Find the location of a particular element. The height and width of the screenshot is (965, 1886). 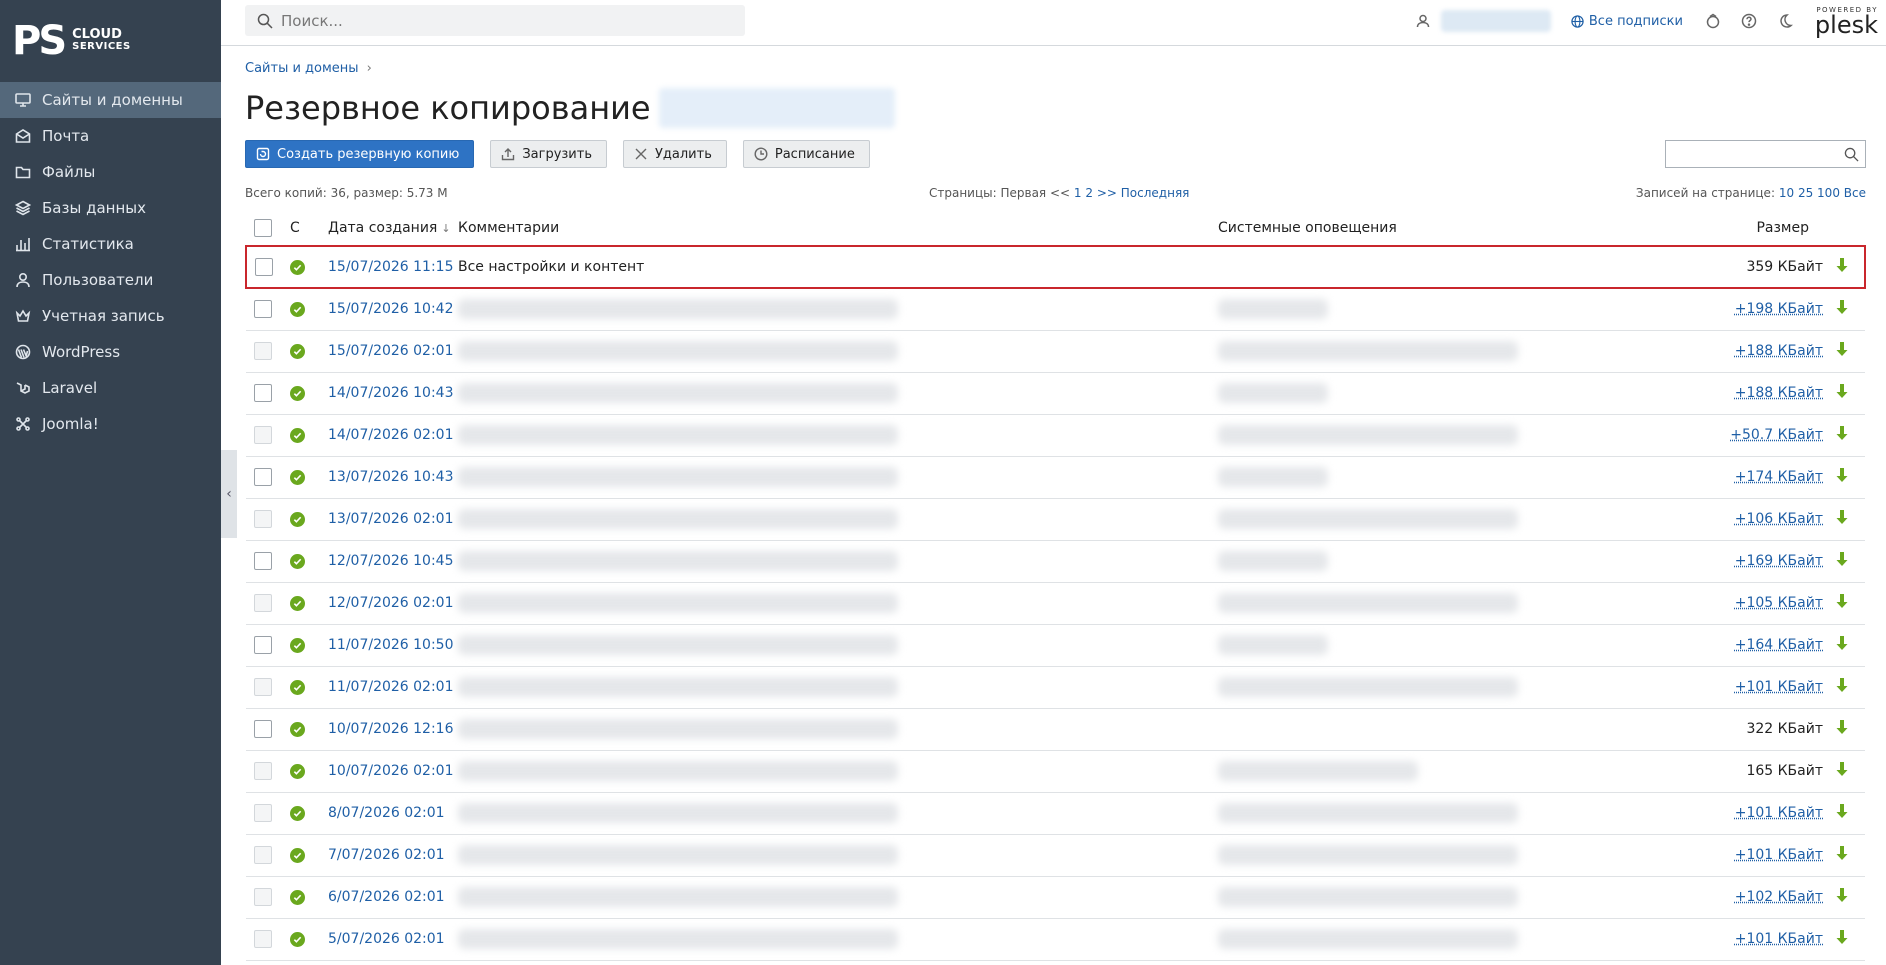

backup-size-link: +198 КБайт is located at coordinates (1779, 309).